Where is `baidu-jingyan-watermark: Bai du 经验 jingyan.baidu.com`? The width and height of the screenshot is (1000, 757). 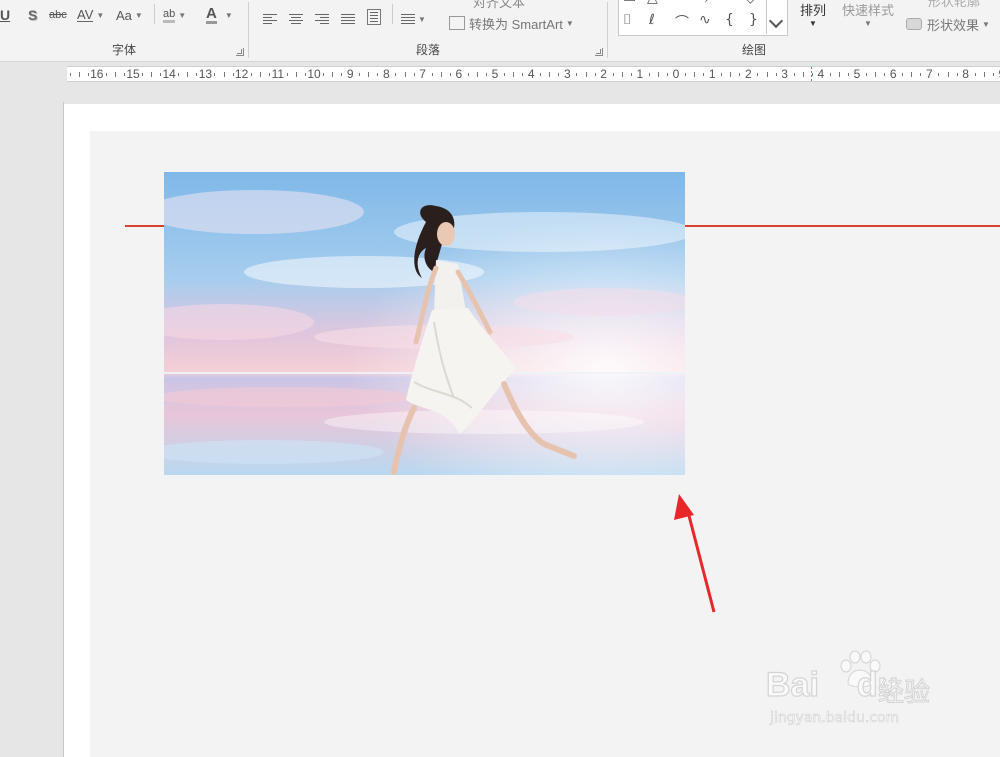
baidu-jingyan-watermark: Bai du 经验 jingyan.baidu.com is located at coordinates (855, 690).